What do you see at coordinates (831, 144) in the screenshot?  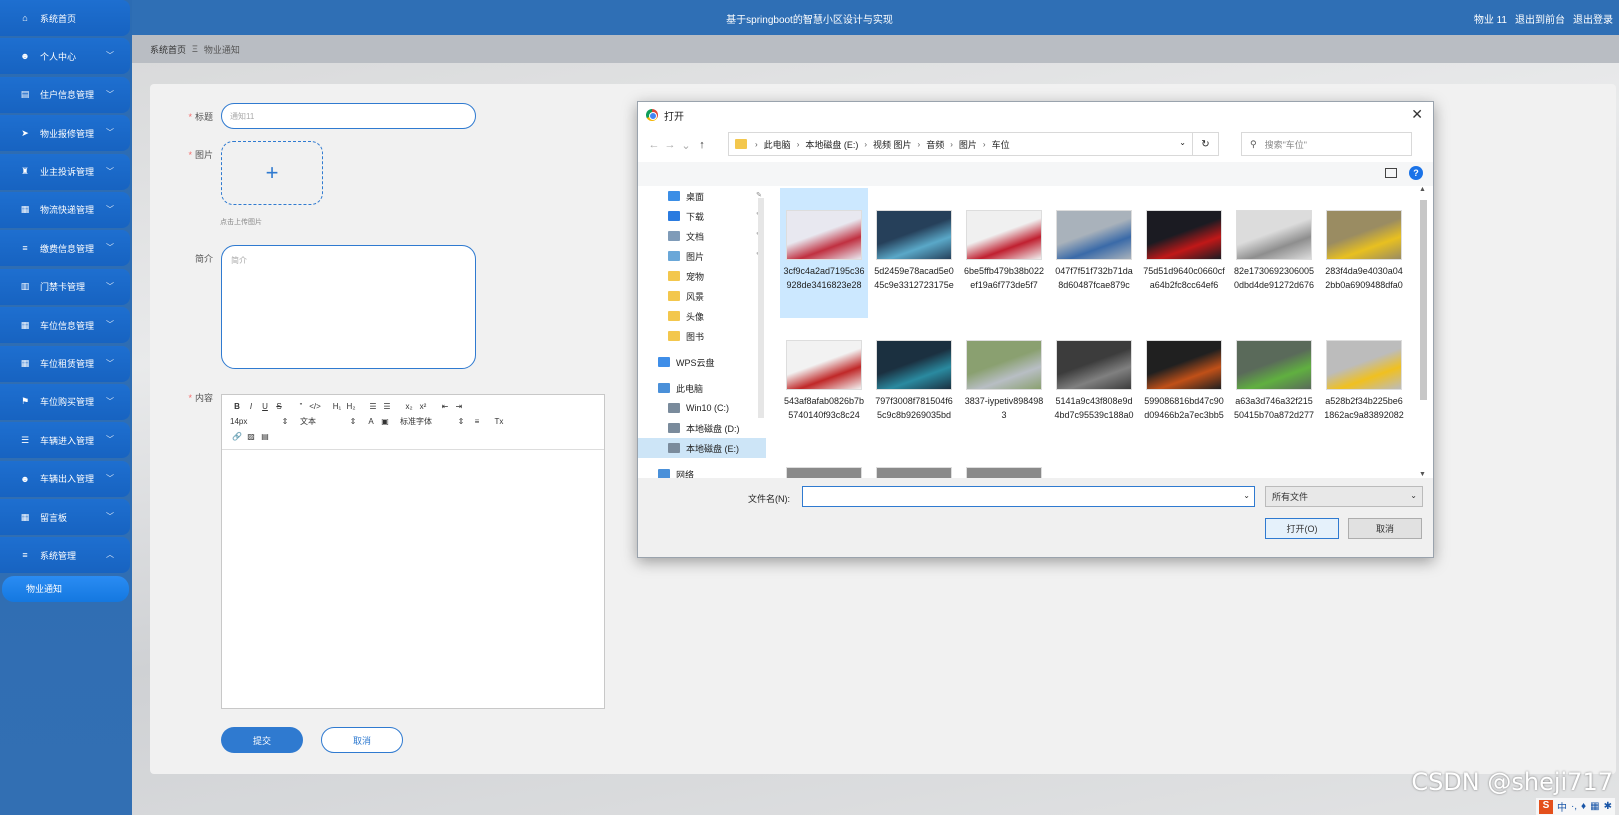 I see `path-segment: 本地磁盘 (E:)` at bounding box center [831, 144].